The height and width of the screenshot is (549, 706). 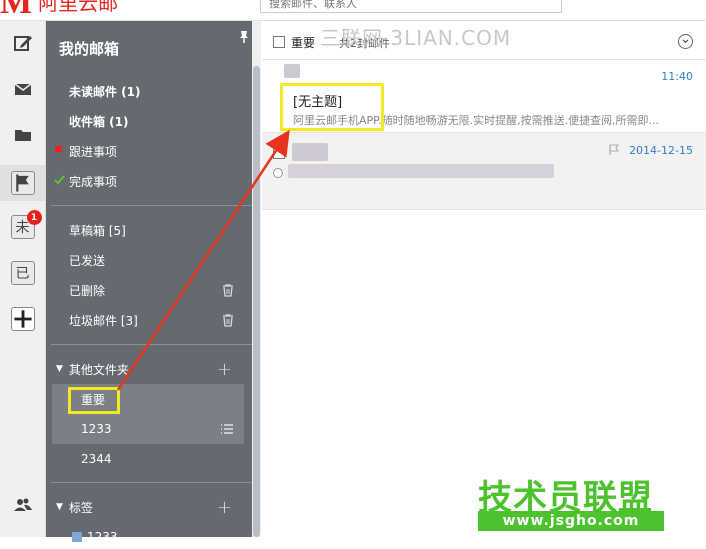 I want to click on annotation-arrow, so click(x=203, y=260).